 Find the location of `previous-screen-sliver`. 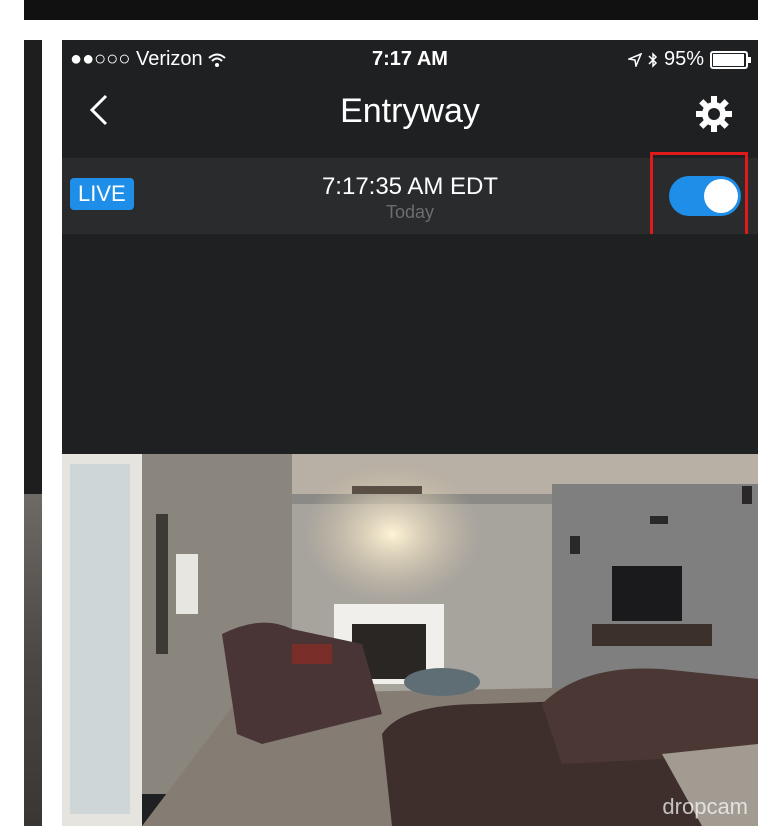

previous-screen-sliver is located at coordinates (33, 433).